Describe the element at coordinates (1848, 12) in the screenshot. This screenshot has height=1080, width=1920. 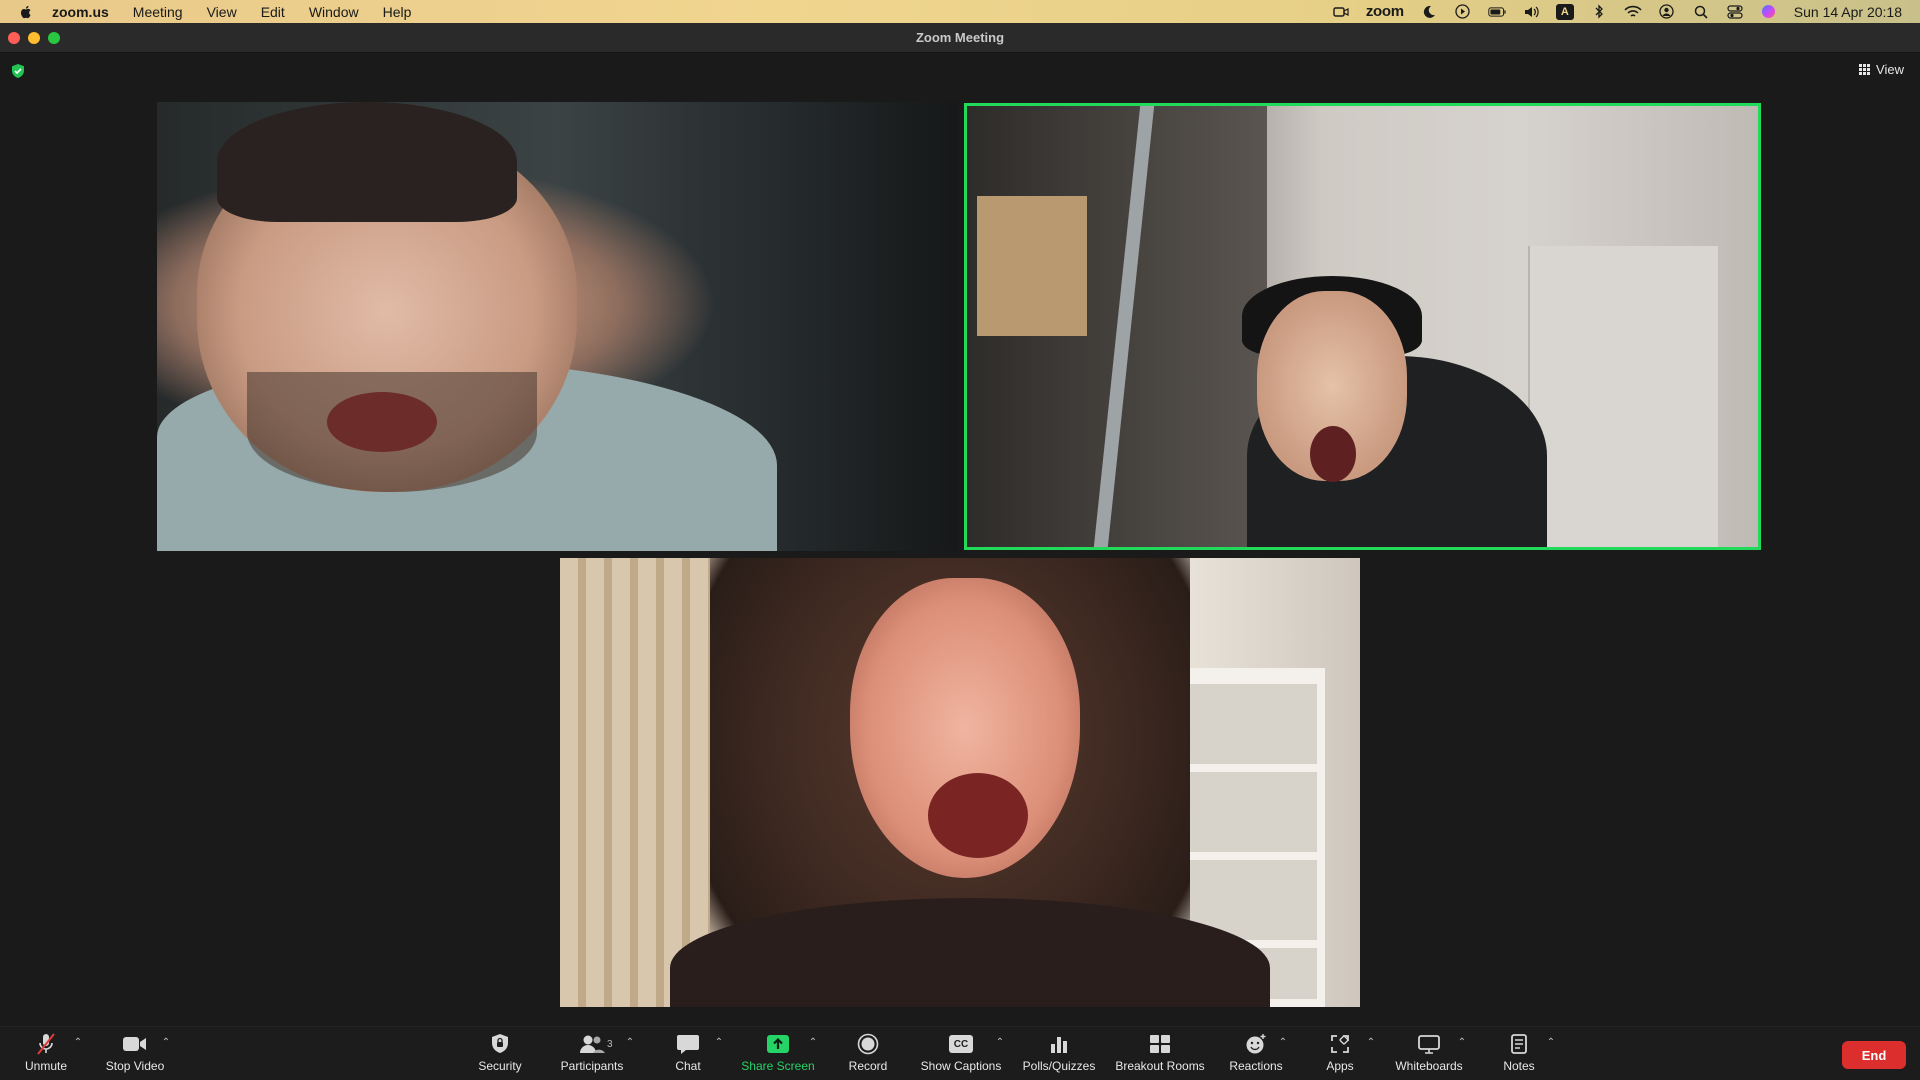
I see `menubar-clock: Sun 14 Apr 20:18` at that location.